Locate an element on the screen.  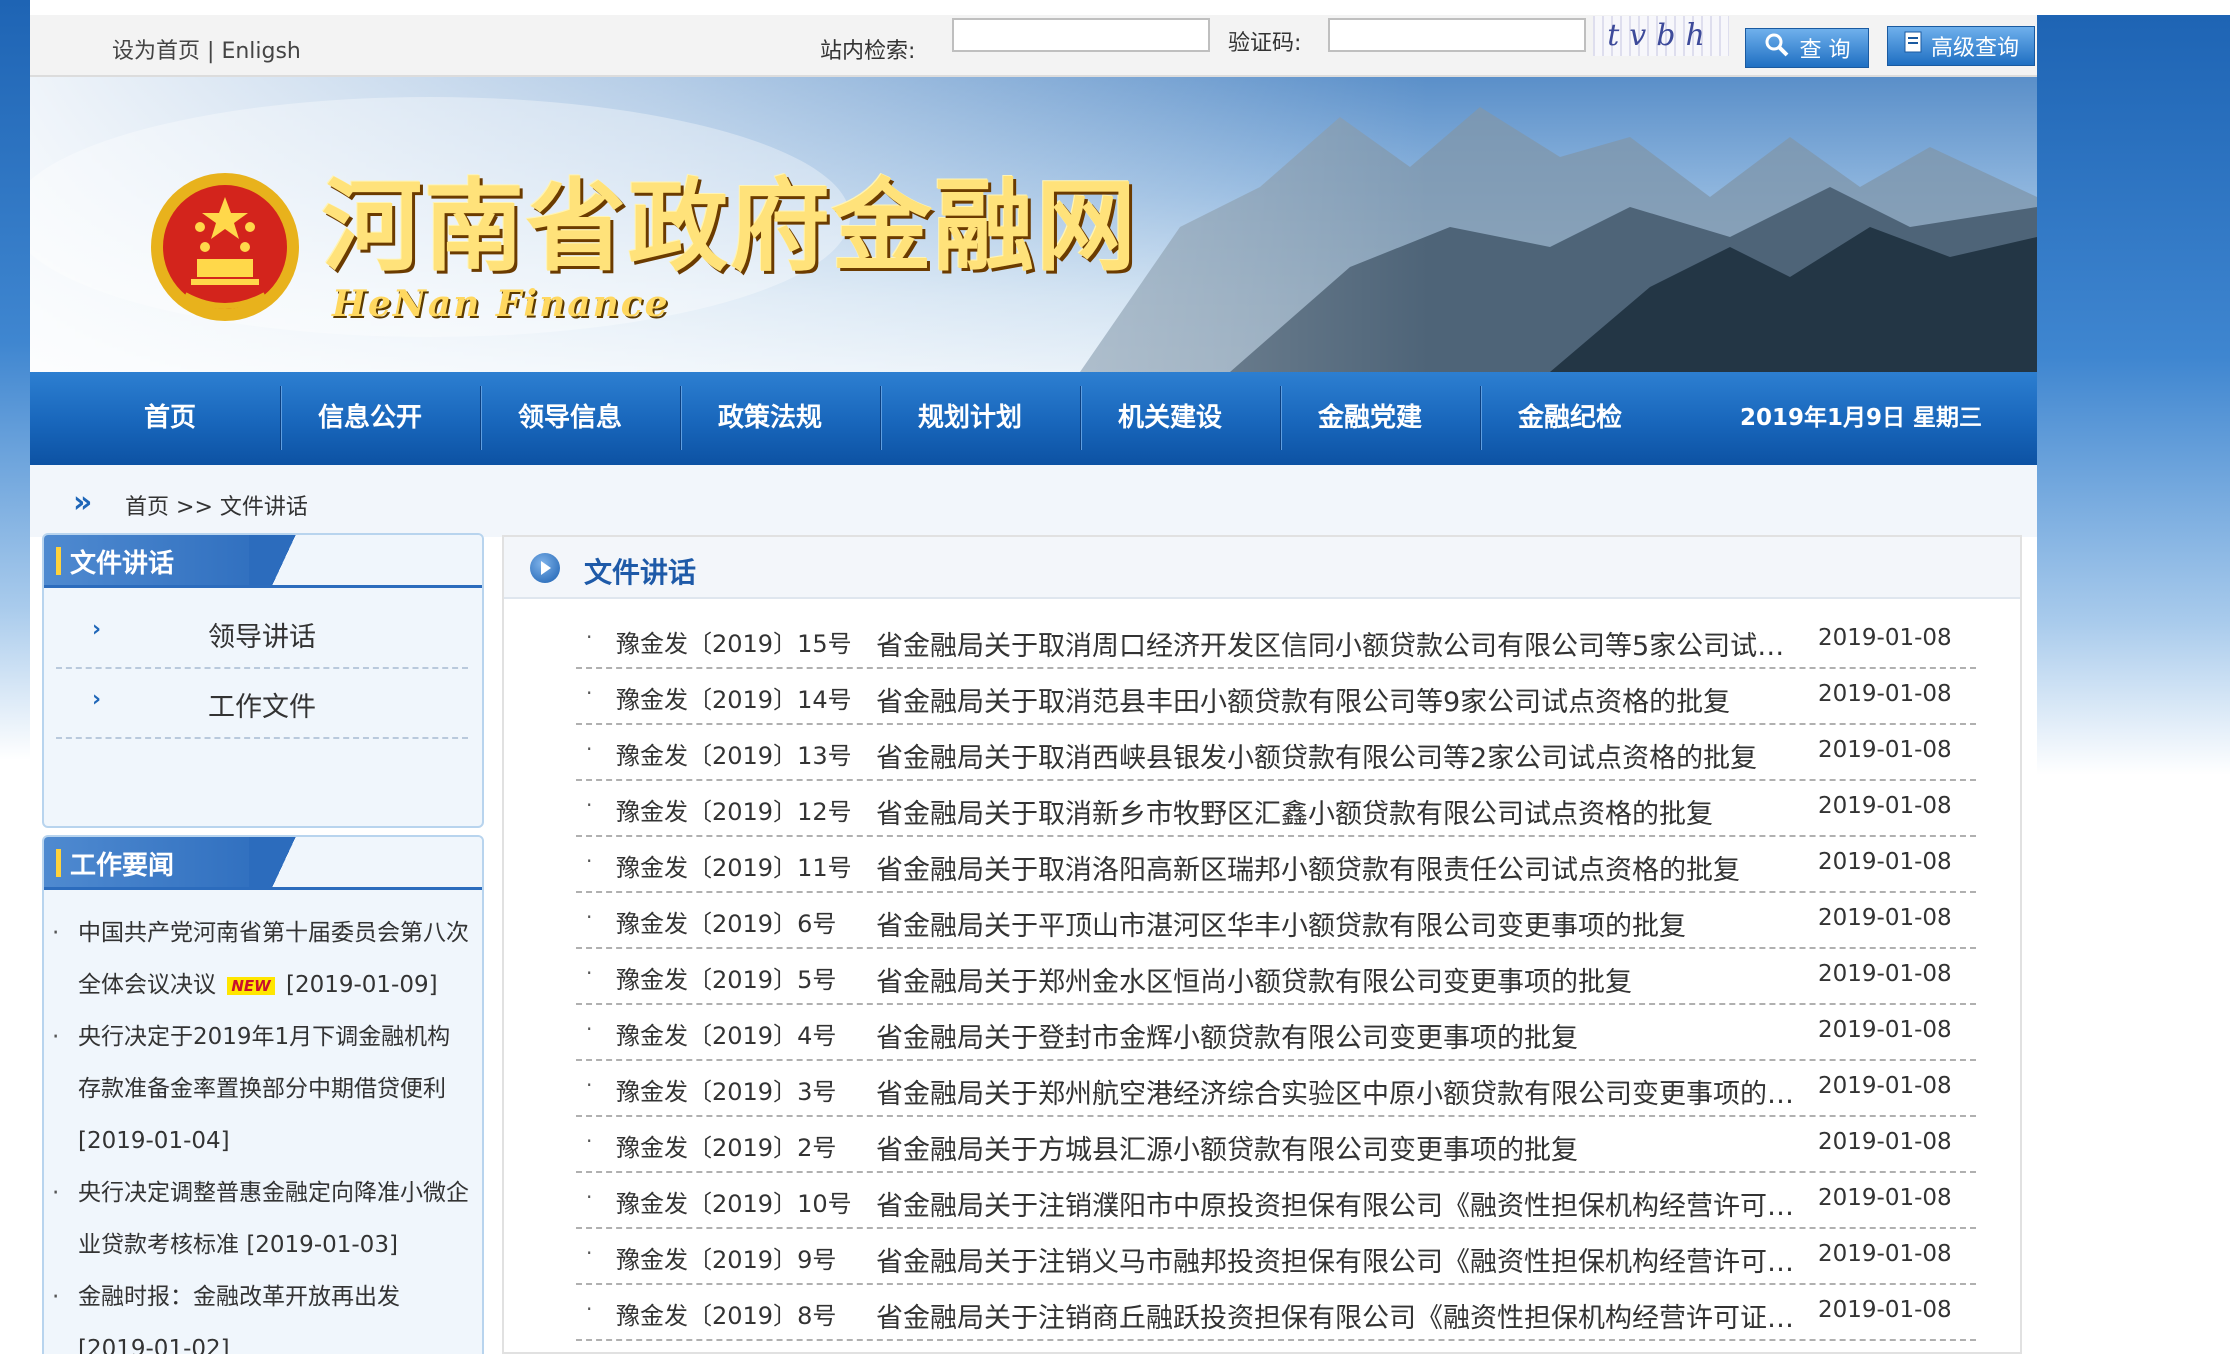
document-title: 省金融局关于取消新乡市牧野区汇鑫小额贷款有限公司试点资格的批复 is located at coordinates (1338, 811).